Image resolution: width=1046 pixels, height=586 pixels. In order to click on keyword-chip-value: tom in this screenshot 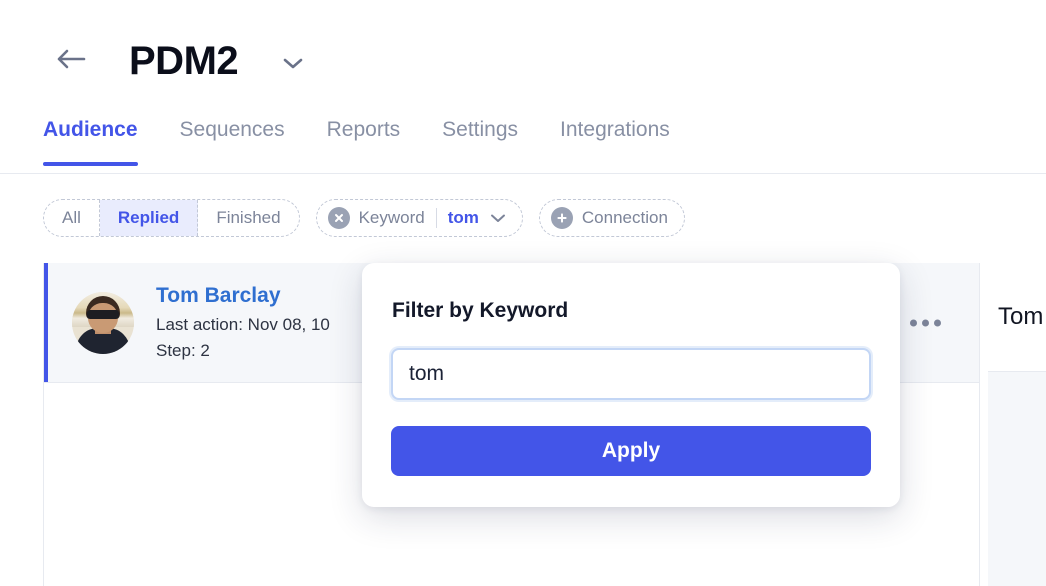, I will do `click(463, 217)`.